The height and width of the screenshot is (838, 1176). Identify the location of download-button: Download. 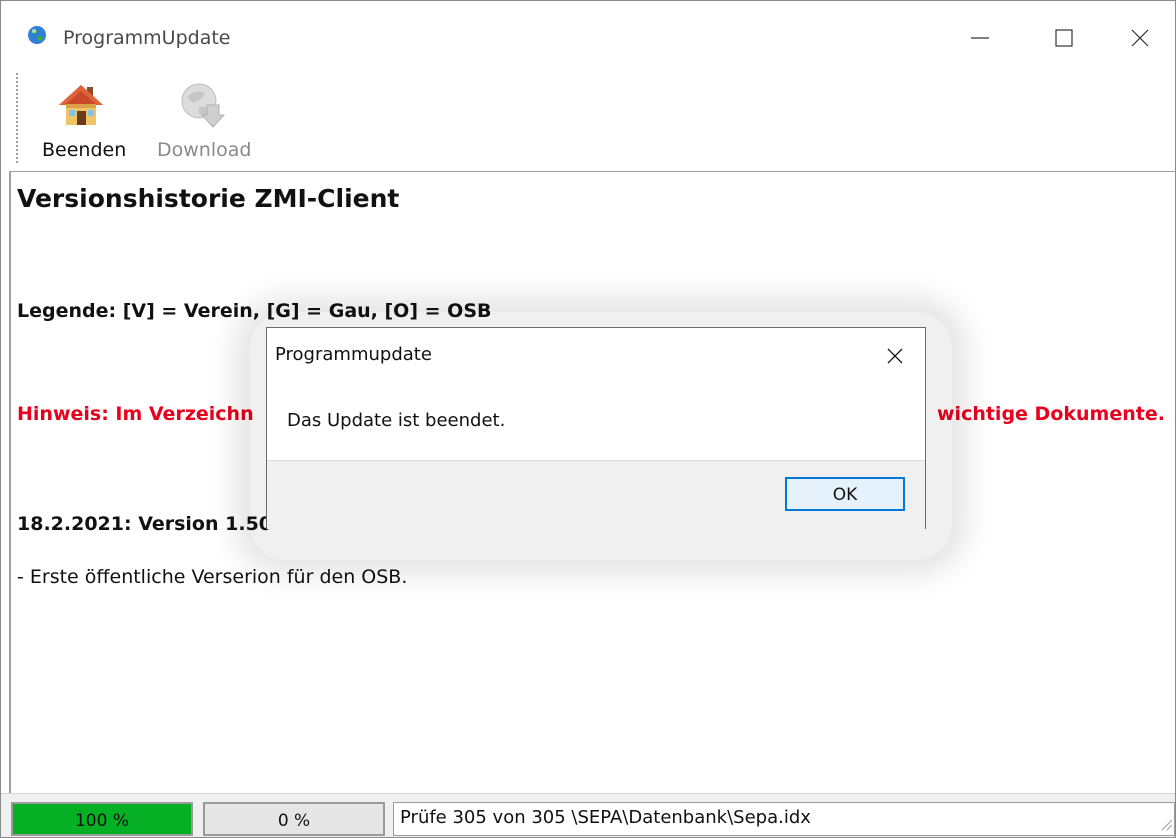
(206, 119).